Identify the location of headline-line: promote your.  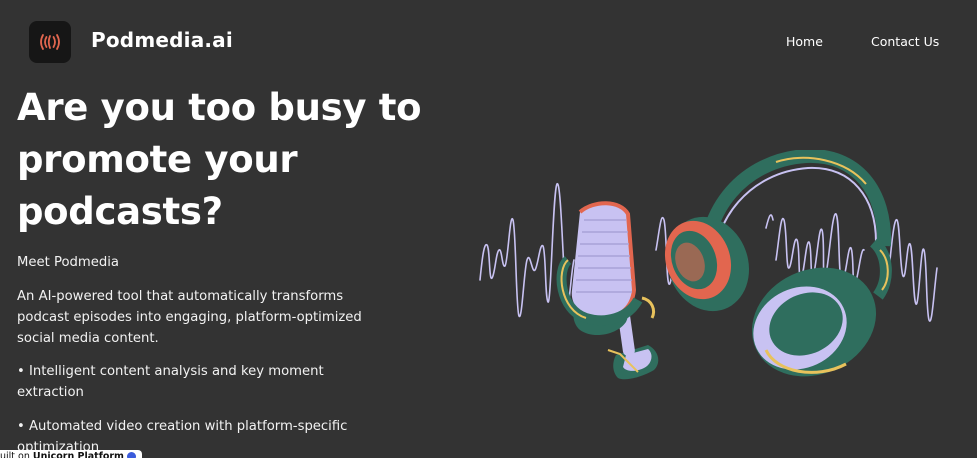
(157, 159).